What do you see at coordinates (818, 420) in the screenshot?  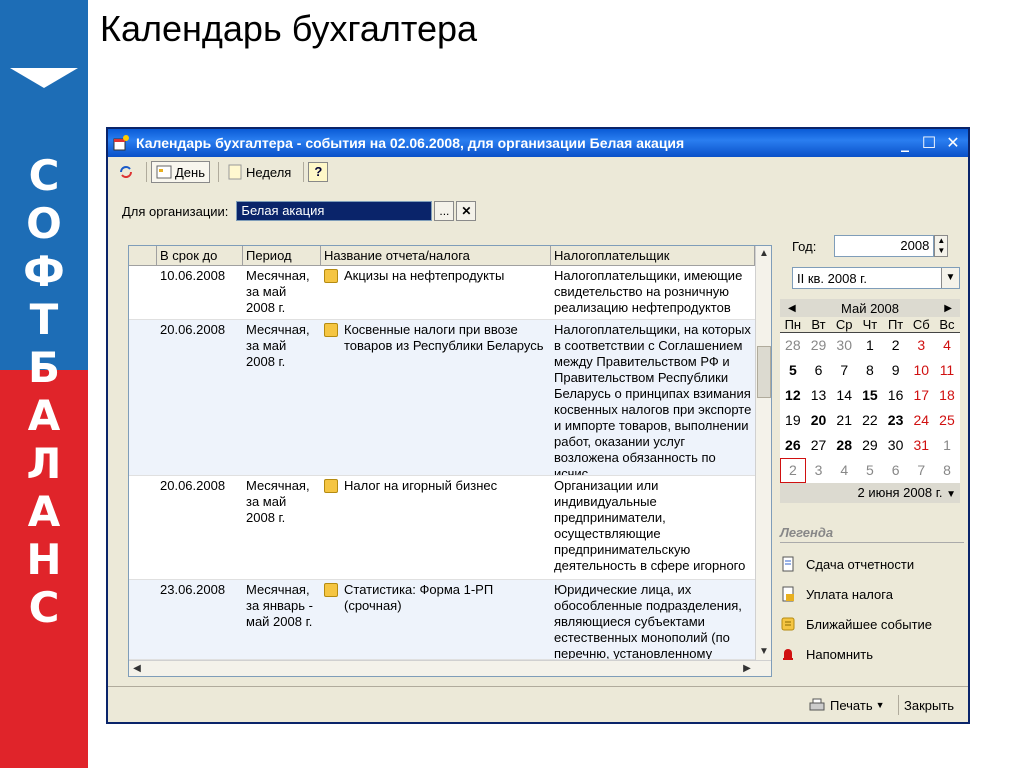 I see `calendar-day: 20` at bounding box center [818, 420].